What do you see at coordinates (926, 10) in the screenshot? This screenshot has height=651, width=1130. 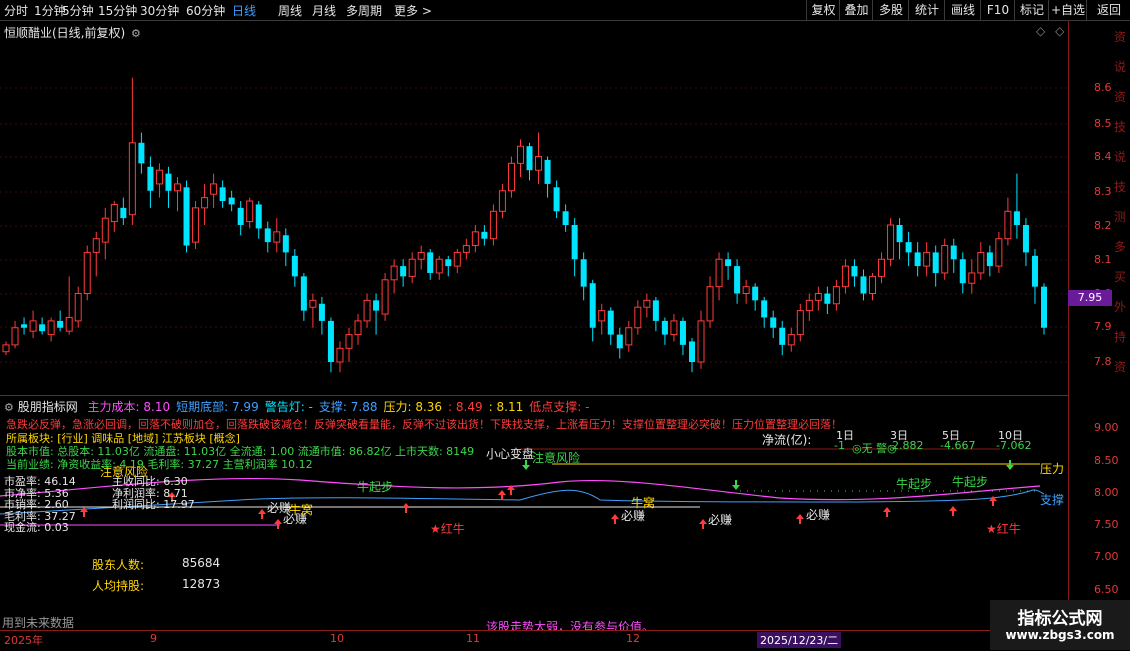 I see `toolbar-button: 统计` at bounding box center [926, 10].